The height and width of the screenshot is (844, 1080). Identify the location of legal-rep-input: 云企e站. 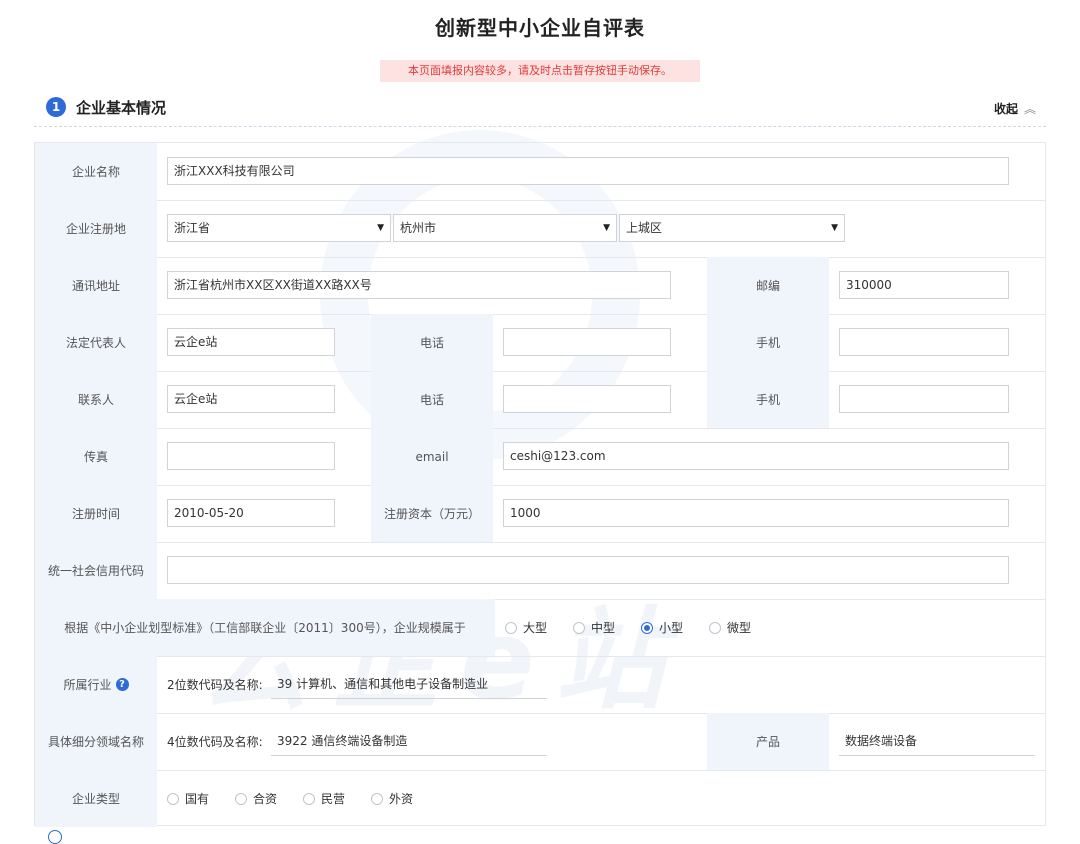
(251, 342).